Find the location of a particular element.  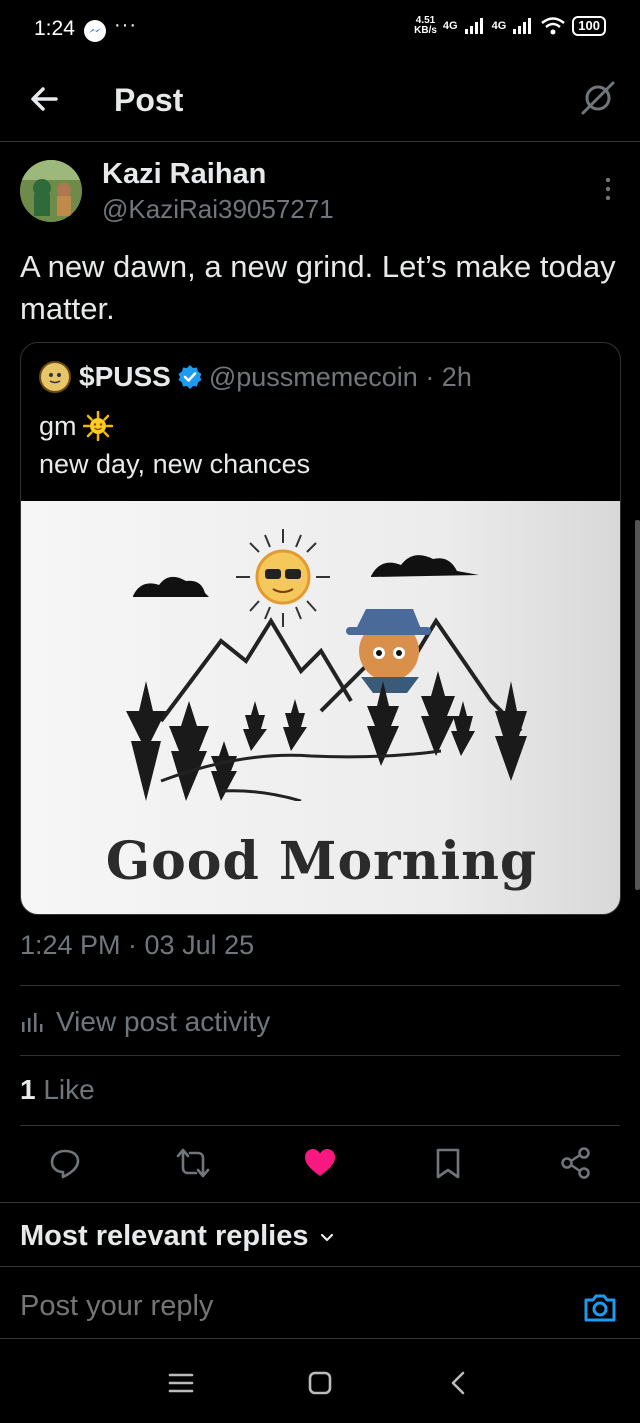

repost-button is located at coordinates (193, 1163).